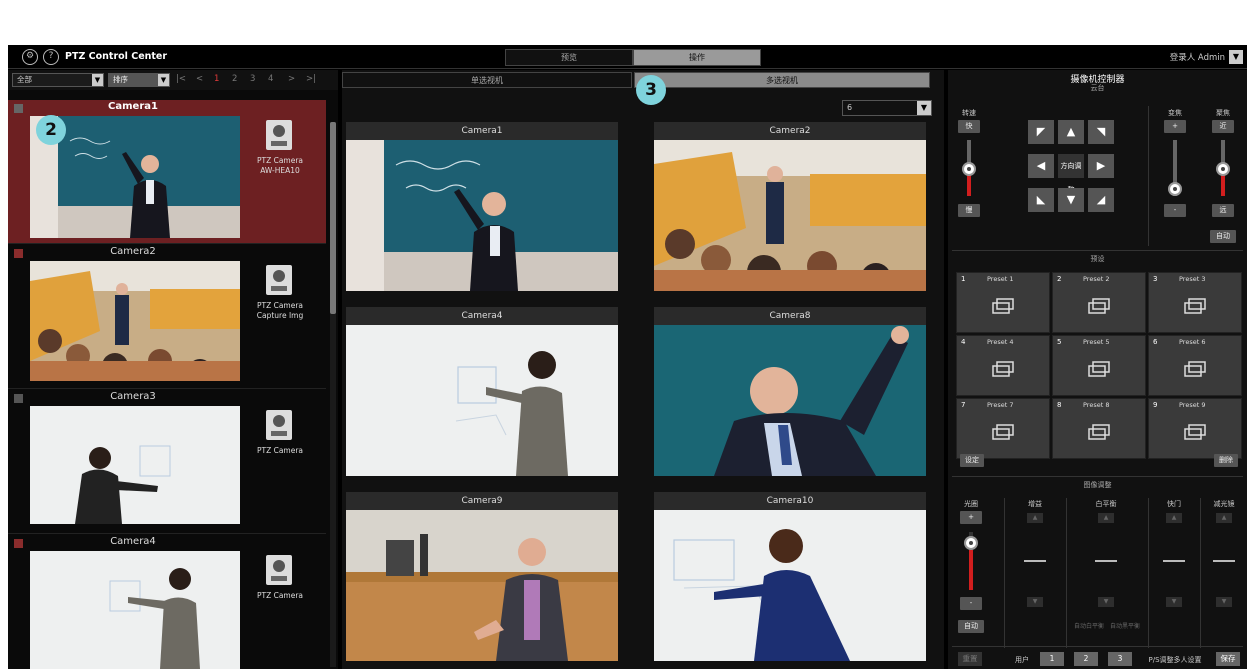 This screenshot has width=1247, height=669. What do you see at coordinates (782, 80) in the screenshot?
I see `tab-multi-view: 多选视机` at bounding box center [782, 80].